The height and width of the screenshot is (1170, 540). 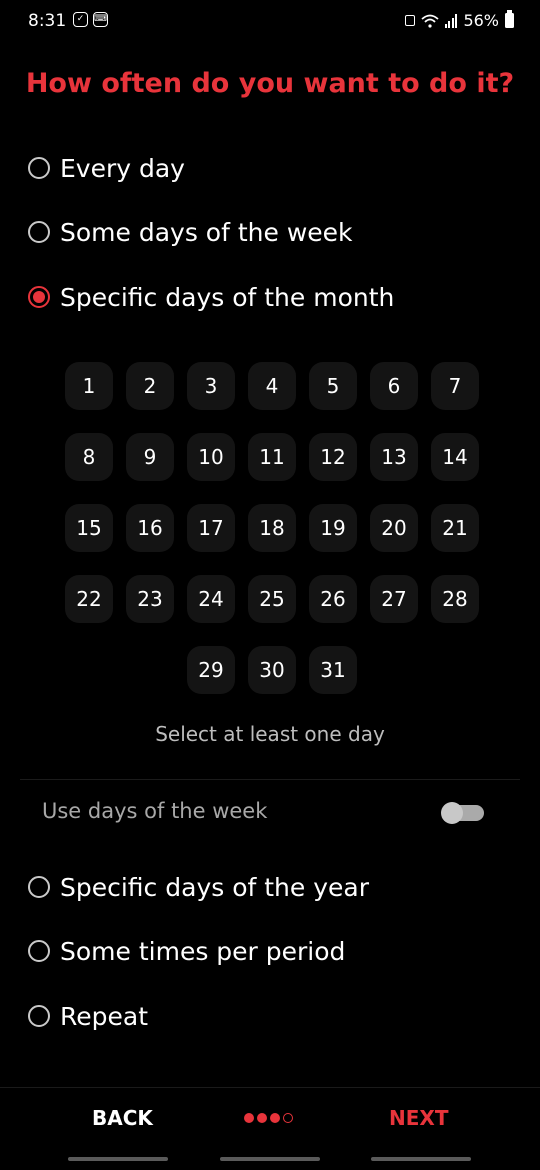 What do you see at coordinates (90, 19) in the screenshot?
I see `status-notification-icons: ✓ ⌨` at bounding box center [90, 19].